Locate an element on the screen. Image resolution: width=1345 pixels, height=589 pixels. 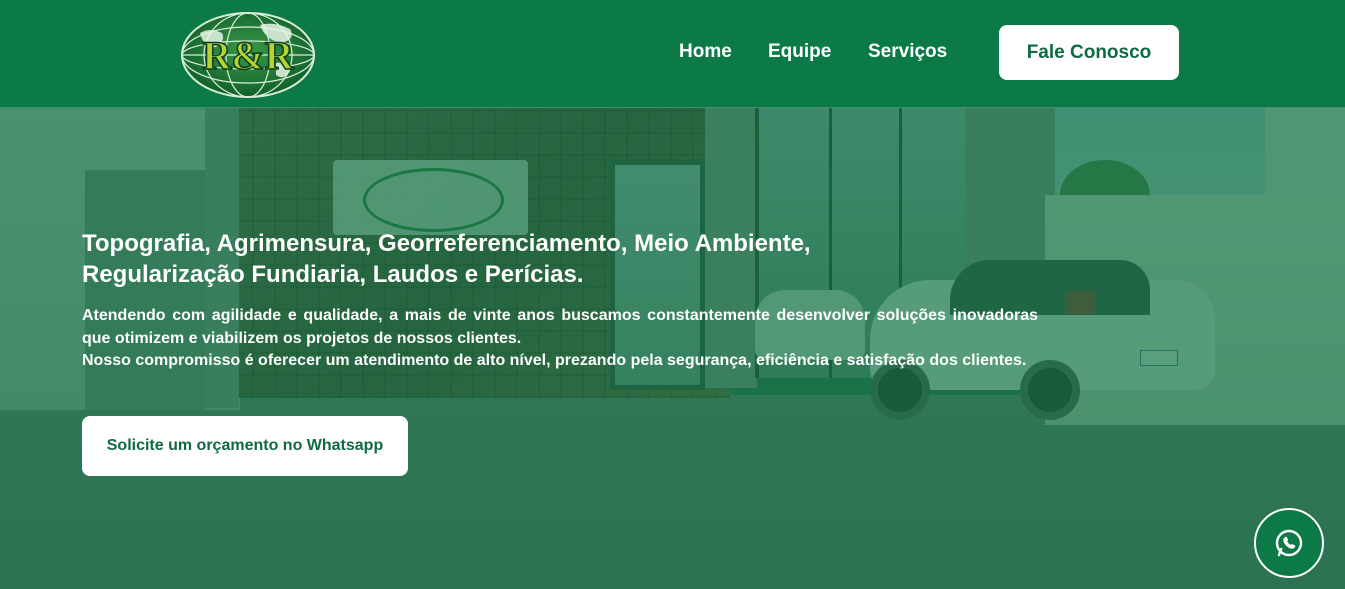
svg-text: R&R is located at coordinates (248, 55).